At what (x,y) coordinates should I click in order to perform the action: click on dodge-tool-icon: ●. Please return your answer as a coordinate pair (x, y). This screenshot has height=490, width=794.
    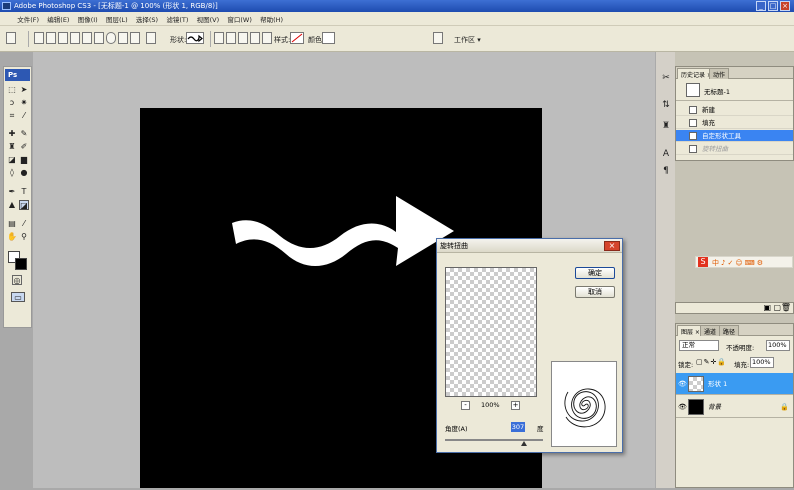
    Looking at the image, I should click on (24, 173).